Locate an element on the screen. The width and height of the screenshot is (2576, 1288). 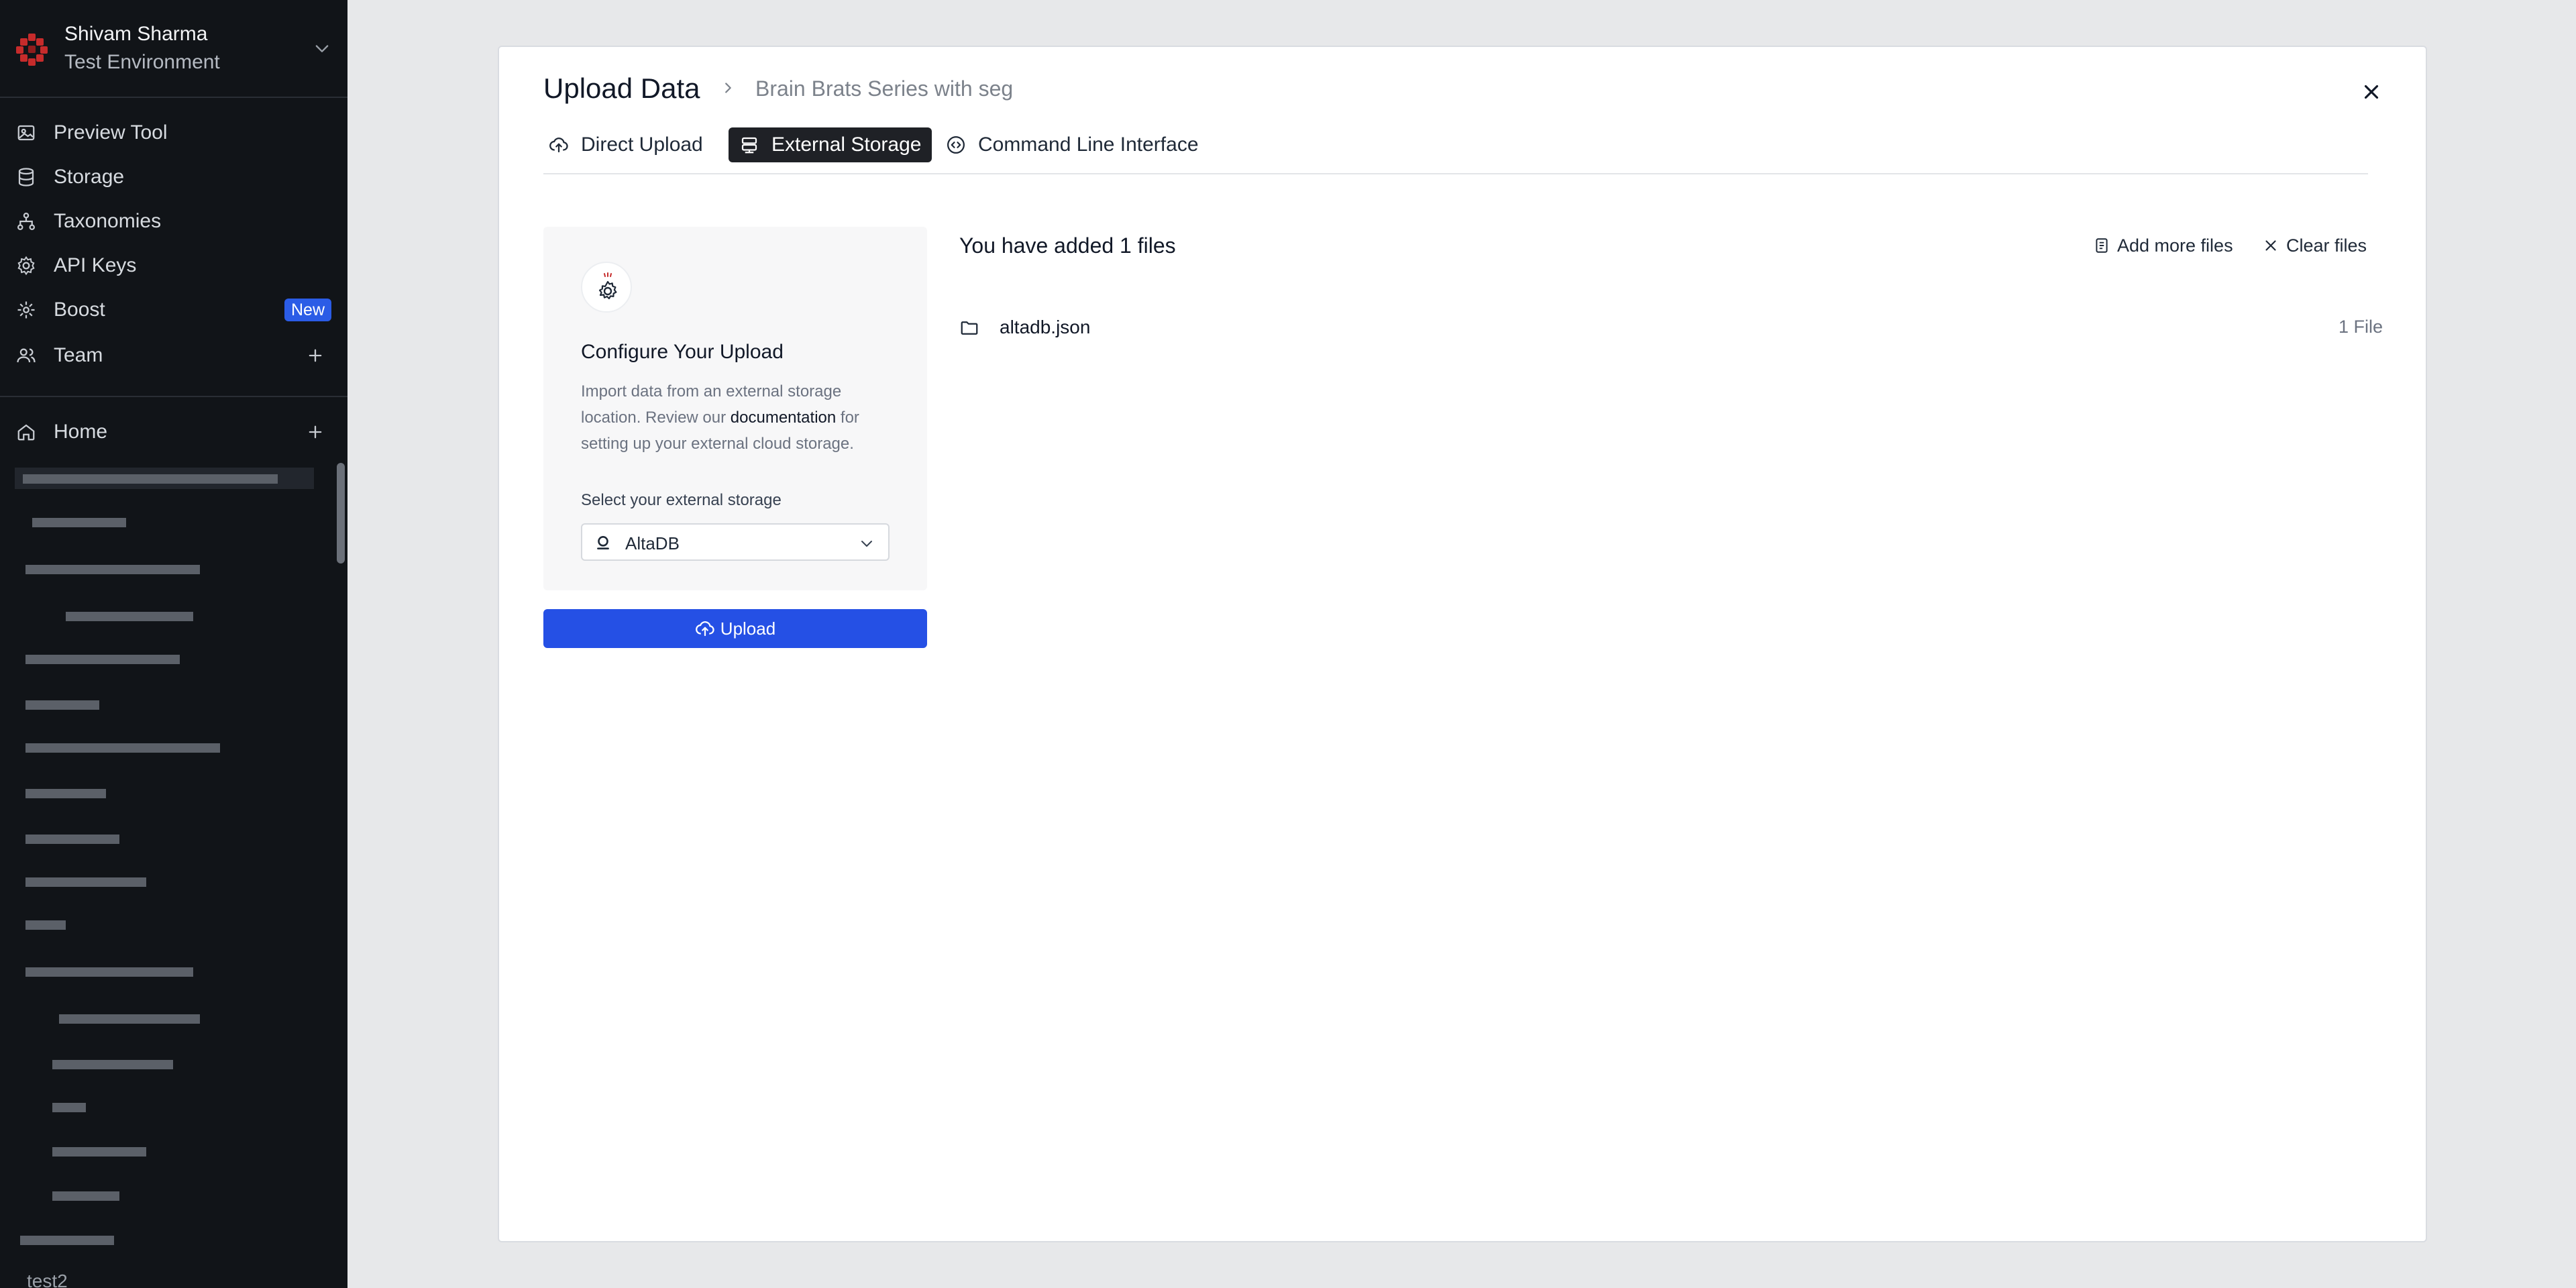
sidebar-item-api-keys: API Keys is located at coordinates (173, 266).